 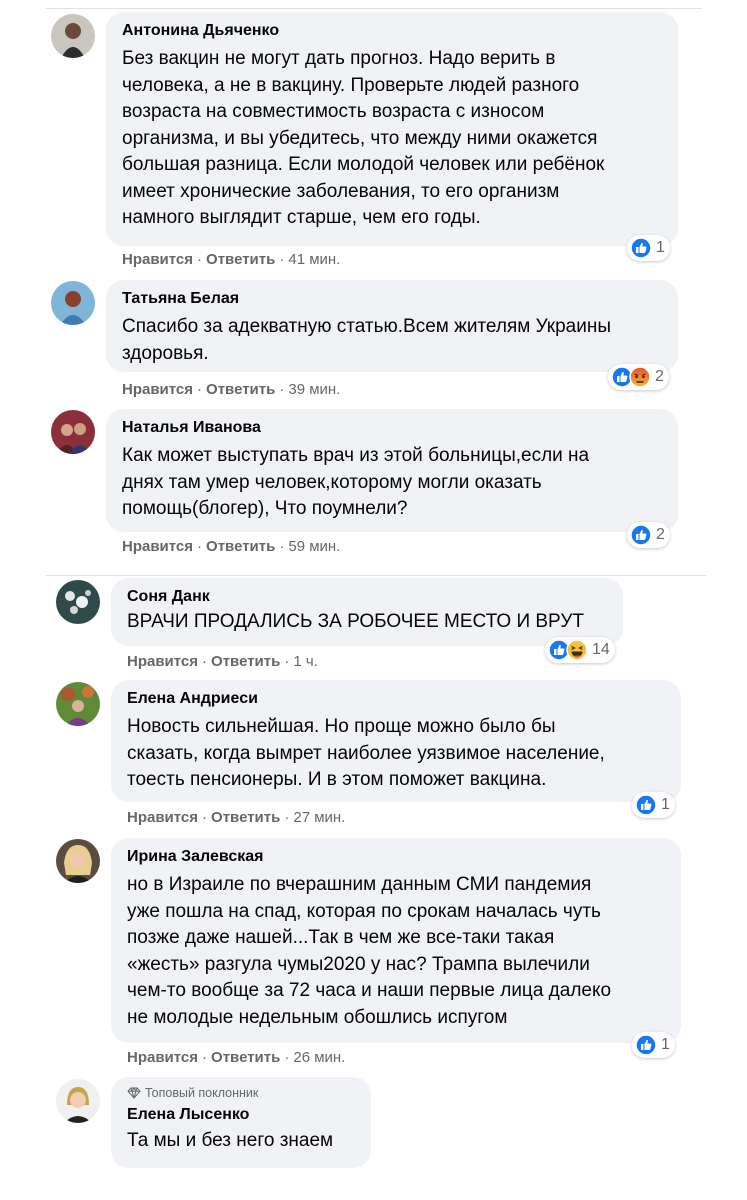 I want to click on reactions-count: 14, so click(x=601, y=649).